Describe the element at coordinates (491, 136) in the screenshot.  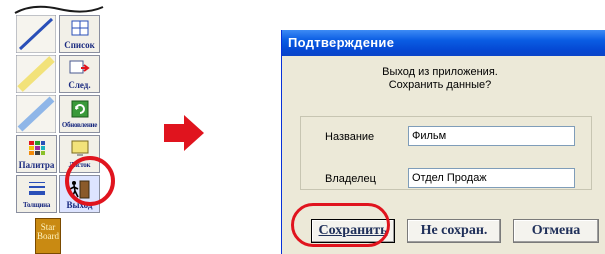
I see `name-field: Фильм` at that location.